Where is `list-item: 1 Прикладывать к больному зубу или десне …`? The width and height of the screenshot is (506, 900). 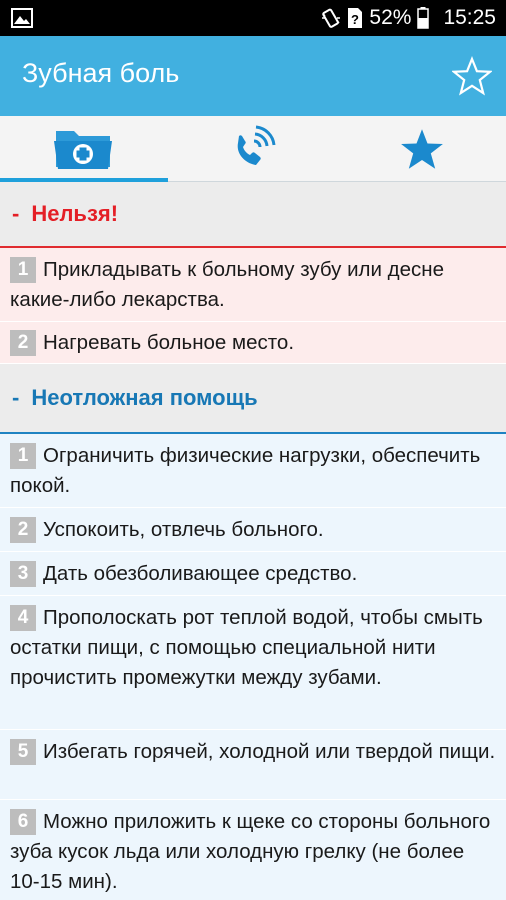
list-item: 1 Прикладывать к больному зубу или десне … is located at coordinates (253, 285).